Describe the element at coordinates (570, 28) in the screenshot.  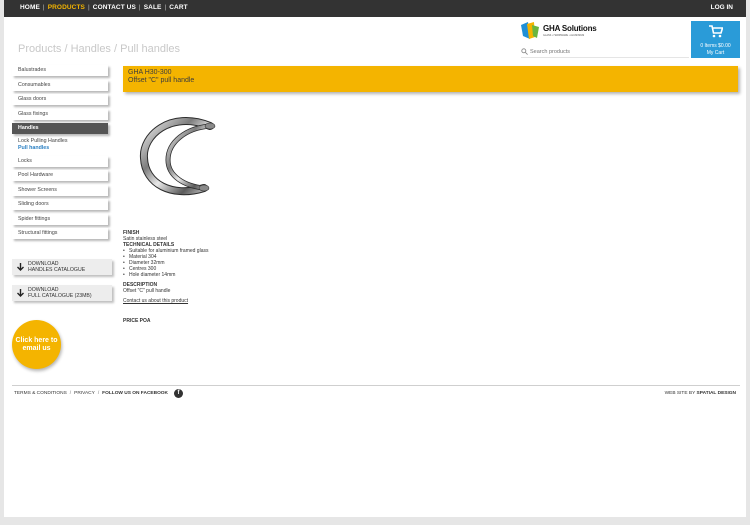
I see `logo-title: GHA Solutions` at that location.